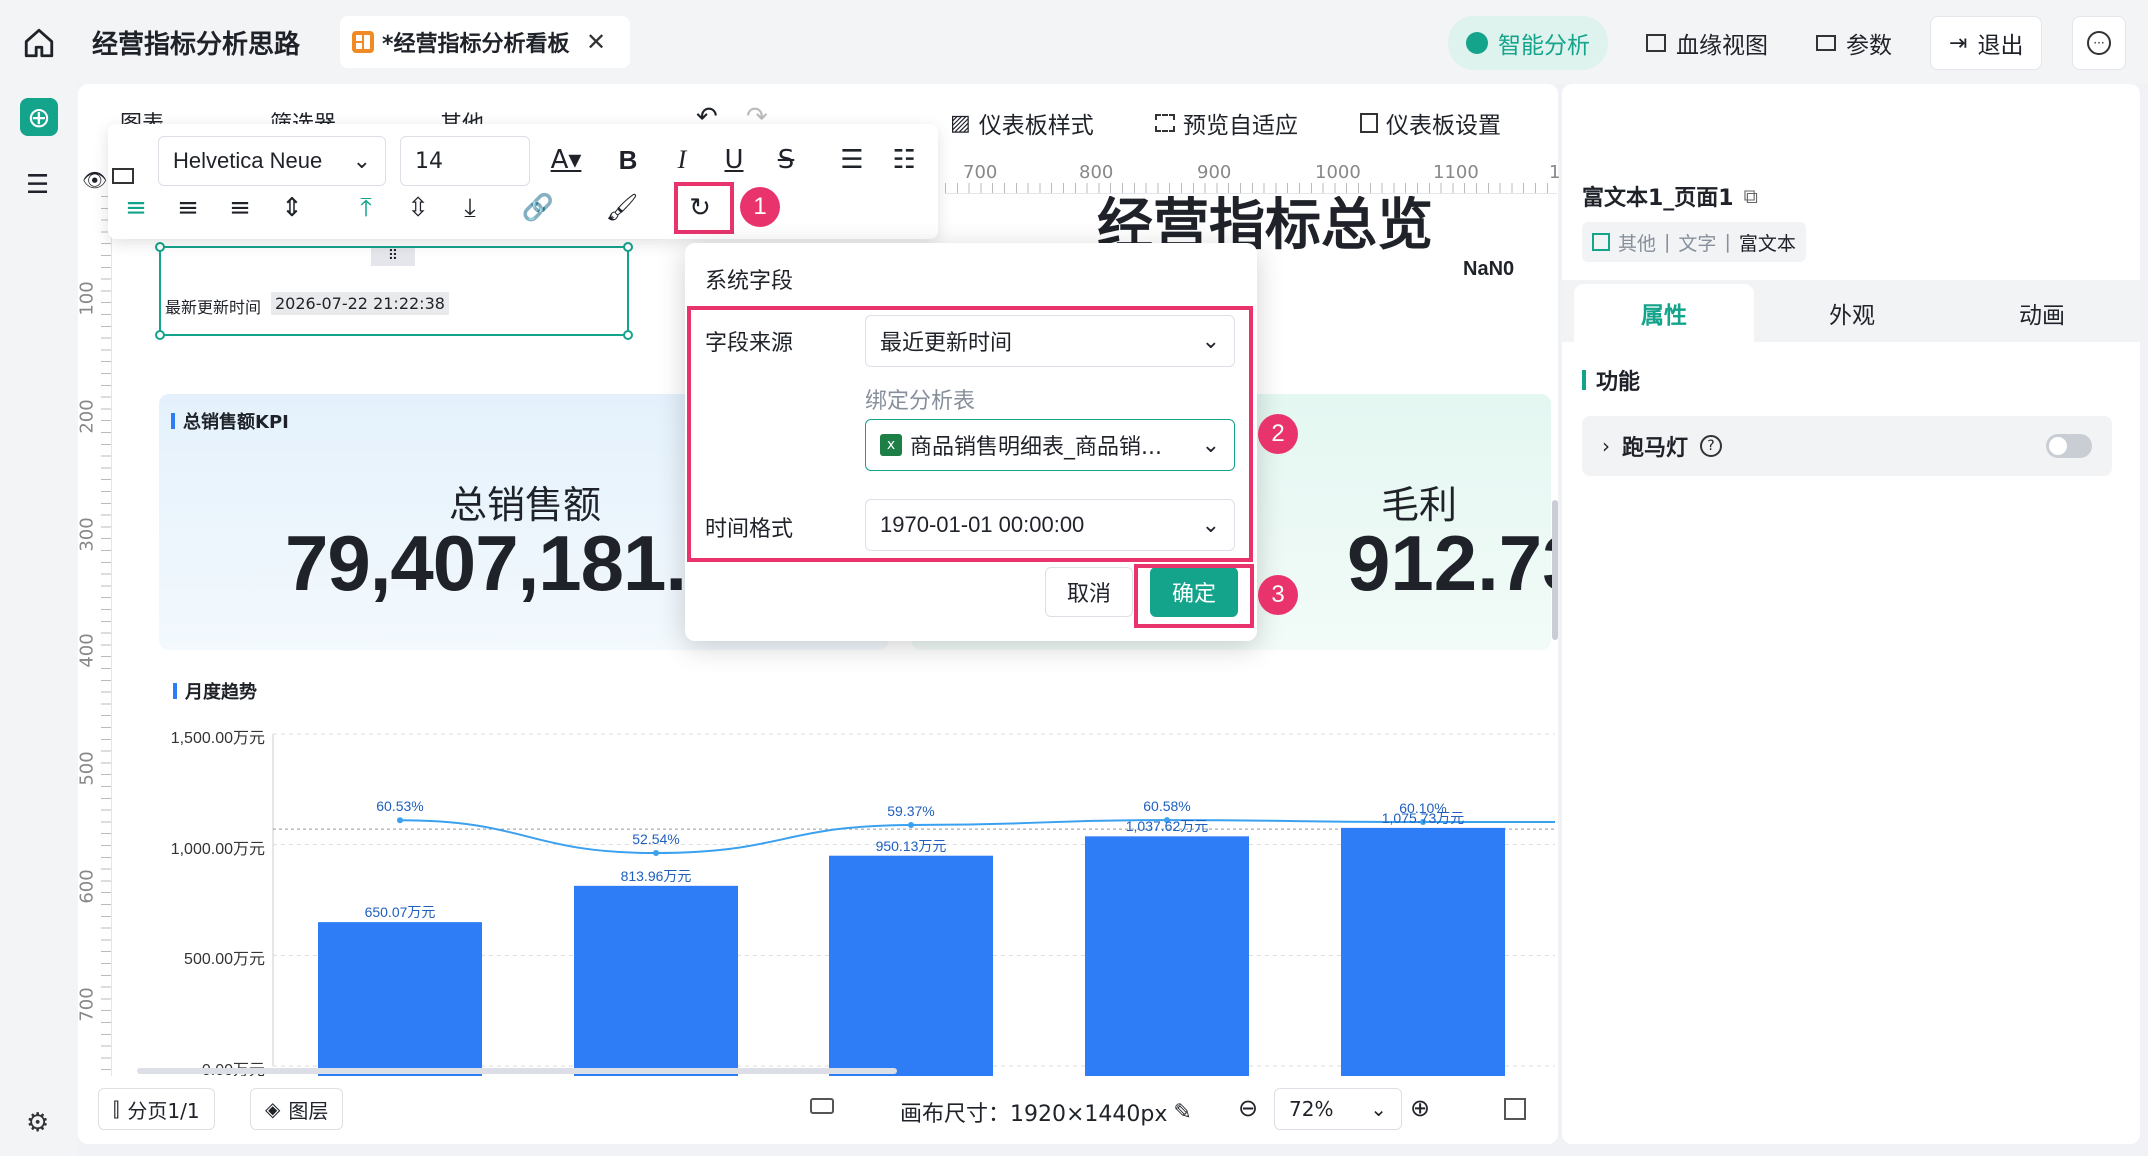 The width and height of the screenshot is (2148, 1156). What do you see at coordinates (363, 42) in the screenshot?
I see `dashboard-icon` at bounding box center [363, 42].